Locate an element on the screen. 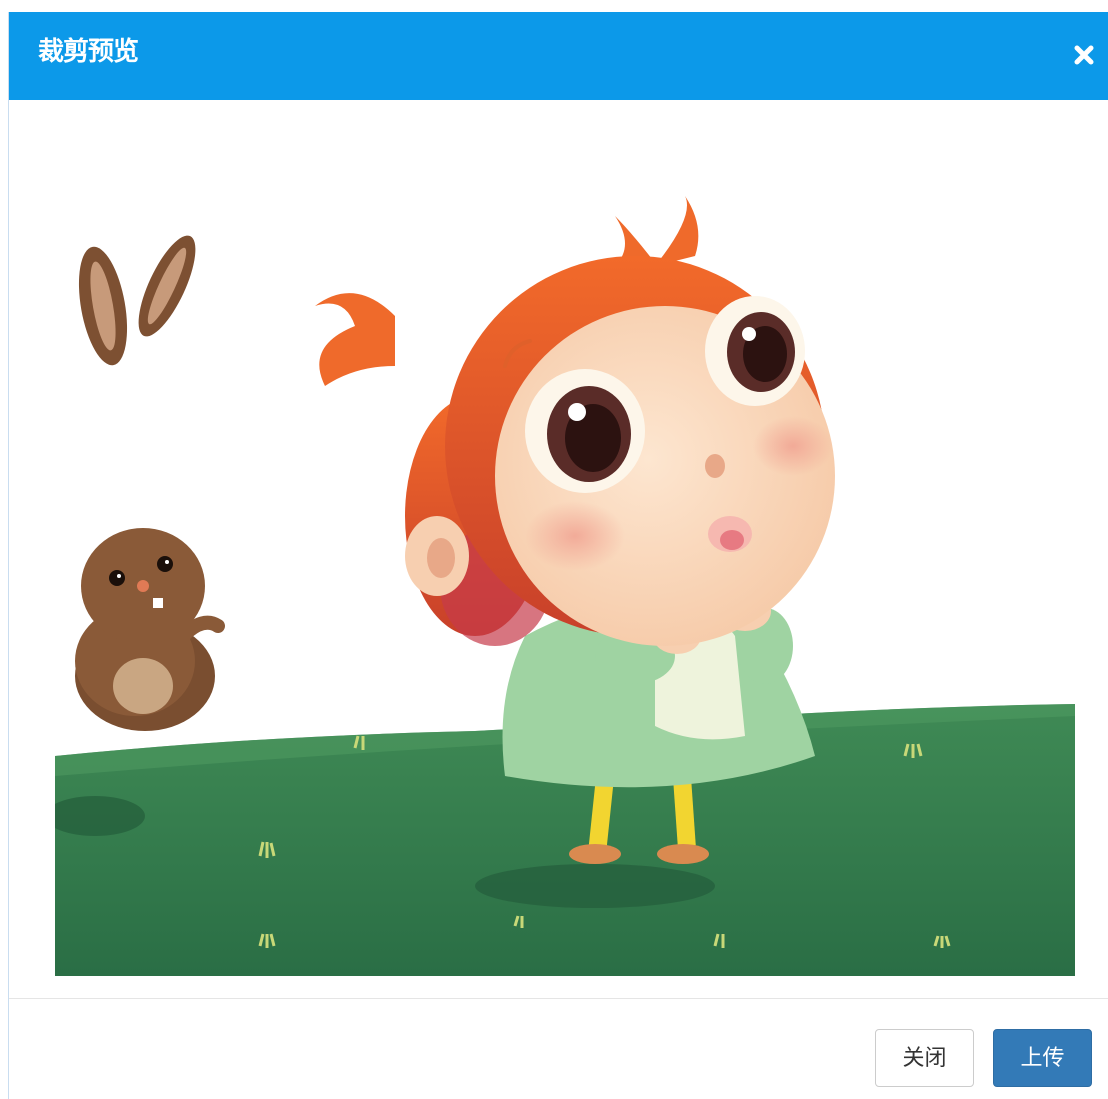 Image resolution: width=1108 pixels, height=1099 pixels. close-button: 关闭 is located at coordinates (924, 1058).